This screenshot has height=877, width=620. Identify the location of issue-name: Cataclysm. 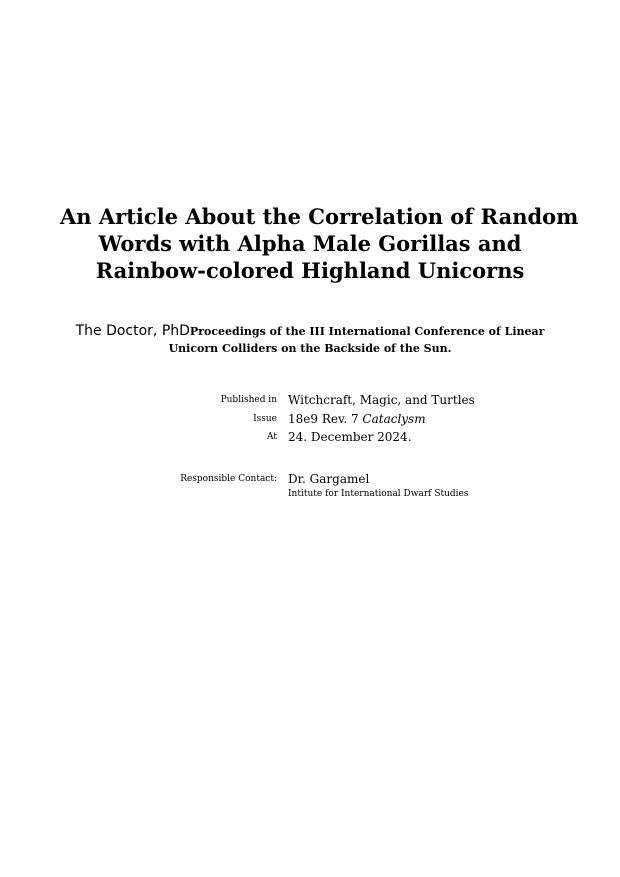
(394, 419).